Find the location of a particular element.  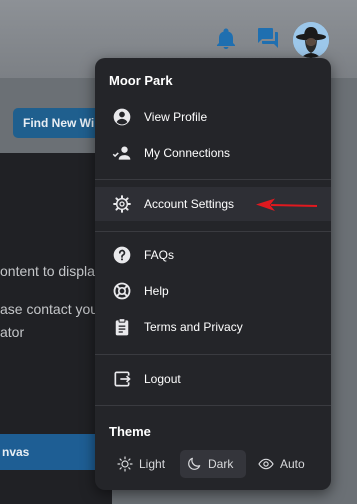

moon-icon is located at coordinates (194, 464).